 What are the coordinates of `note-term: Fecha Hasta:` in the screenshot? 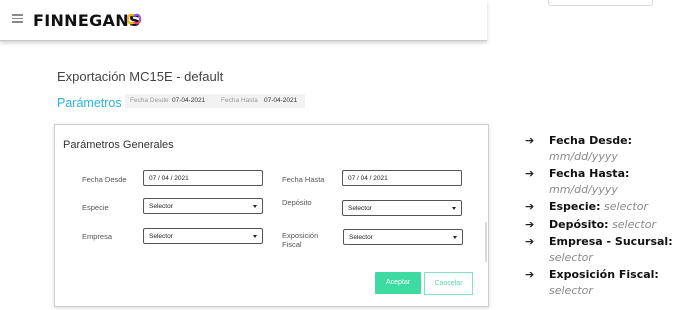 It's located at (589, 173).